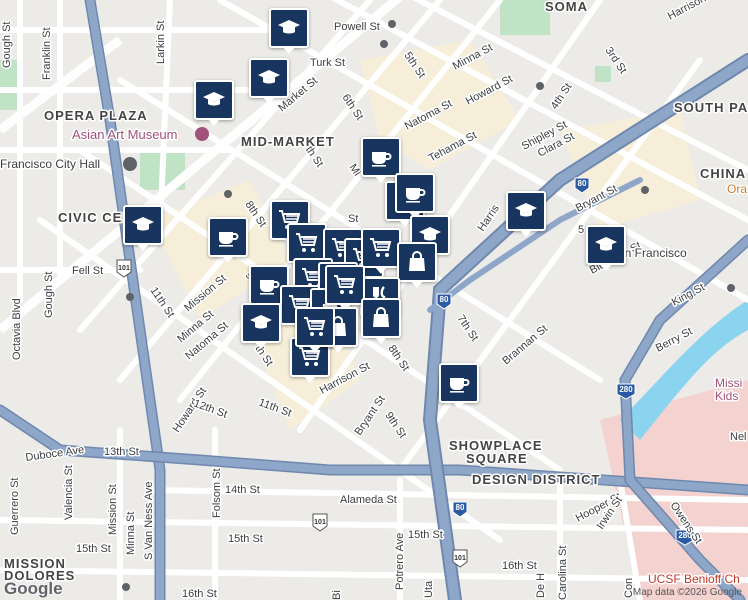  Describe the element at coordinates (149, 521) in the screenshot. I see `street-label: S Van Ness Ave` at that location.